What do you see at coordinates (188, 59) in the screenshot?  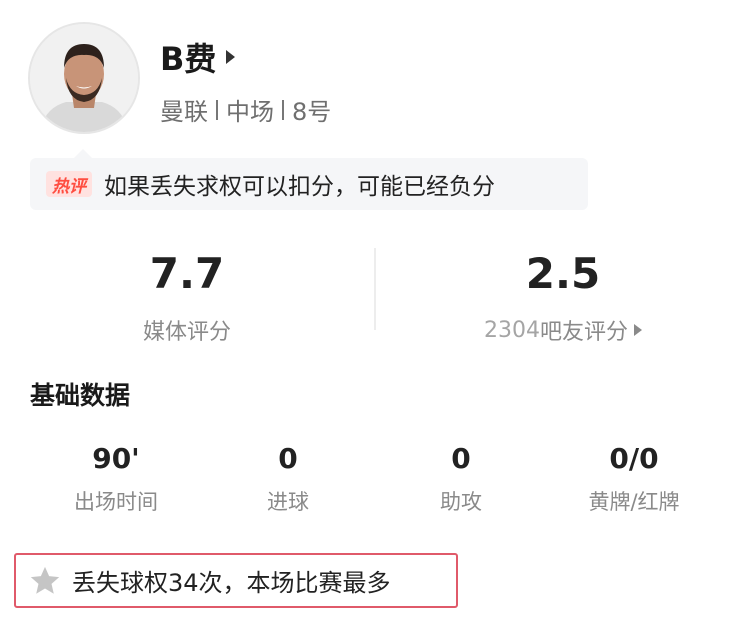 I see `player-name: B费` at bounding box center [188, 59].